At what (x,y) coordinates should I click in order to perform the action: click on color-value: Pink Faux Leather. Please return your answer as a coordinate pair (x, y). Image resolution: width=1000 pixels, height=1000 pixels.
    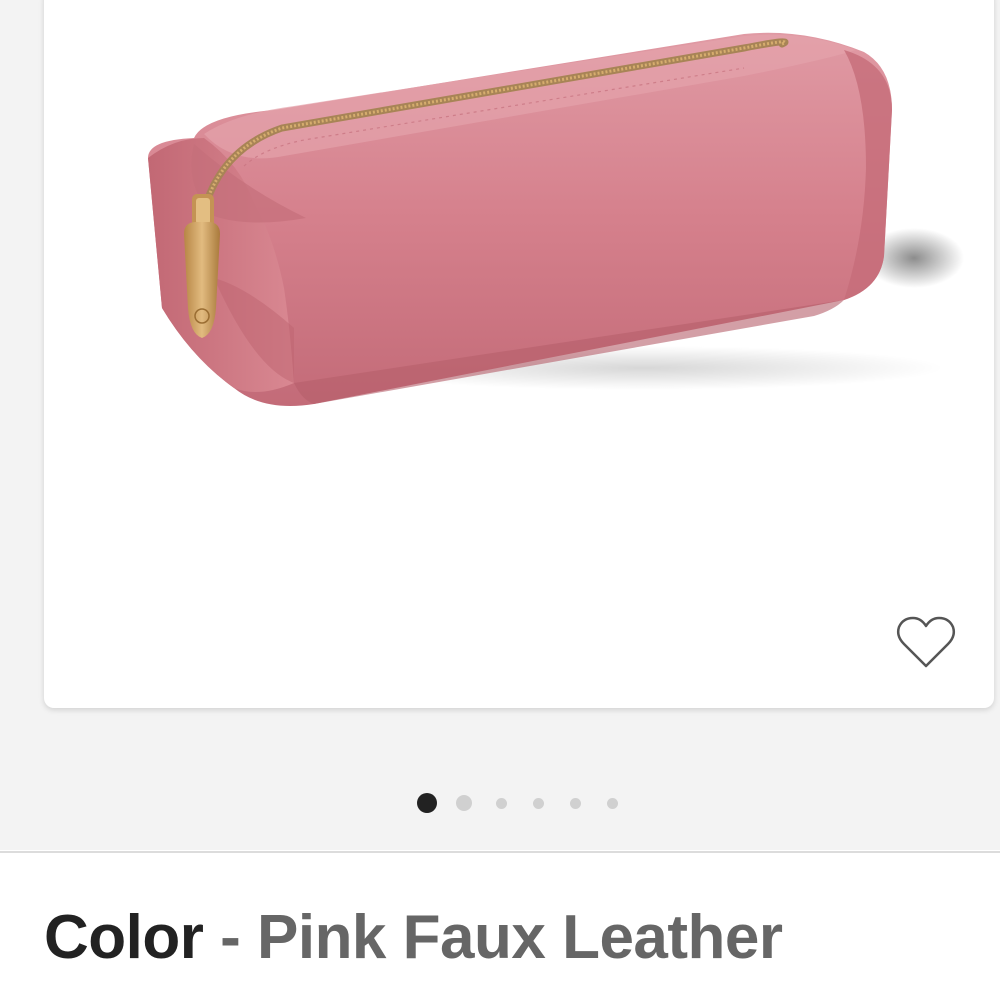
    Looking at the image, I should click on (519, 937).